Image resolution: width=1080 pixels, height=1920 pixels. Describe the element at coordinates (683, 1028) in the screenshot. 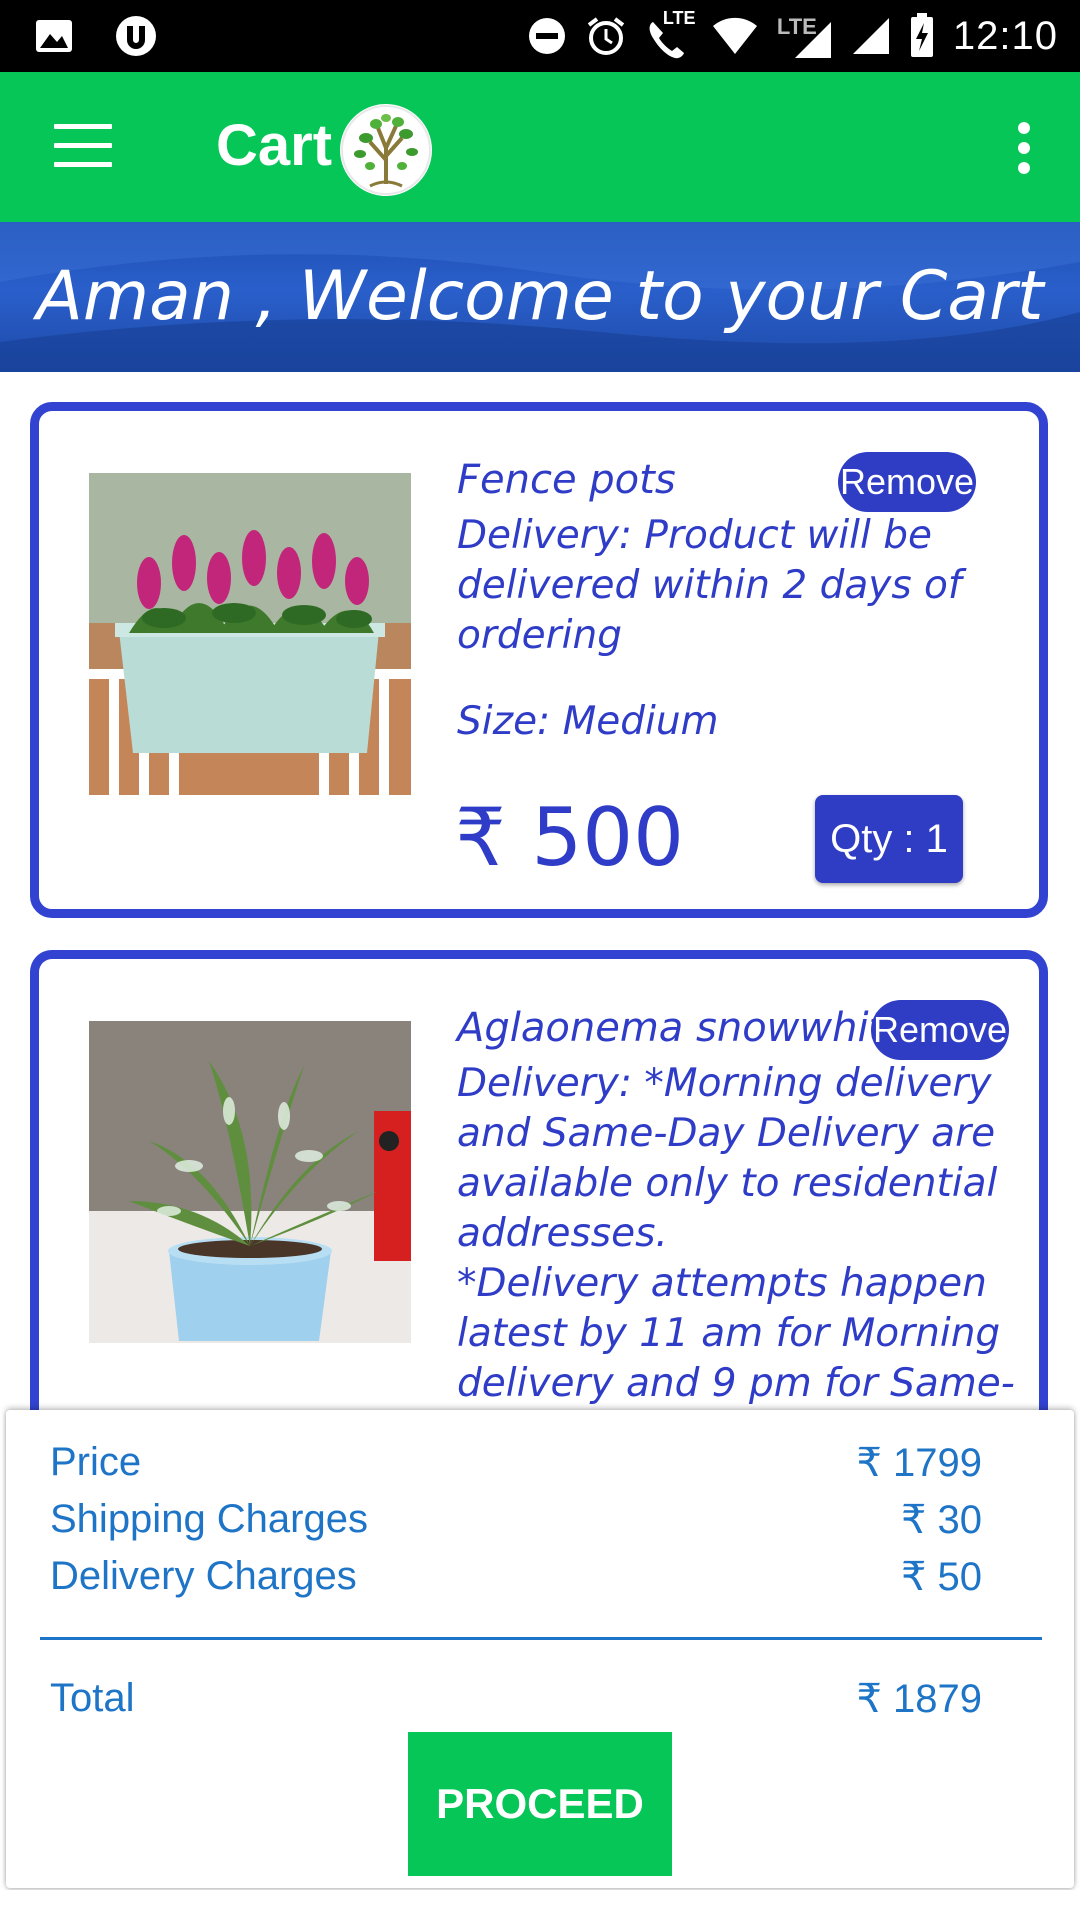

I see `product-name: Aglaonema snowwhite` at that location.